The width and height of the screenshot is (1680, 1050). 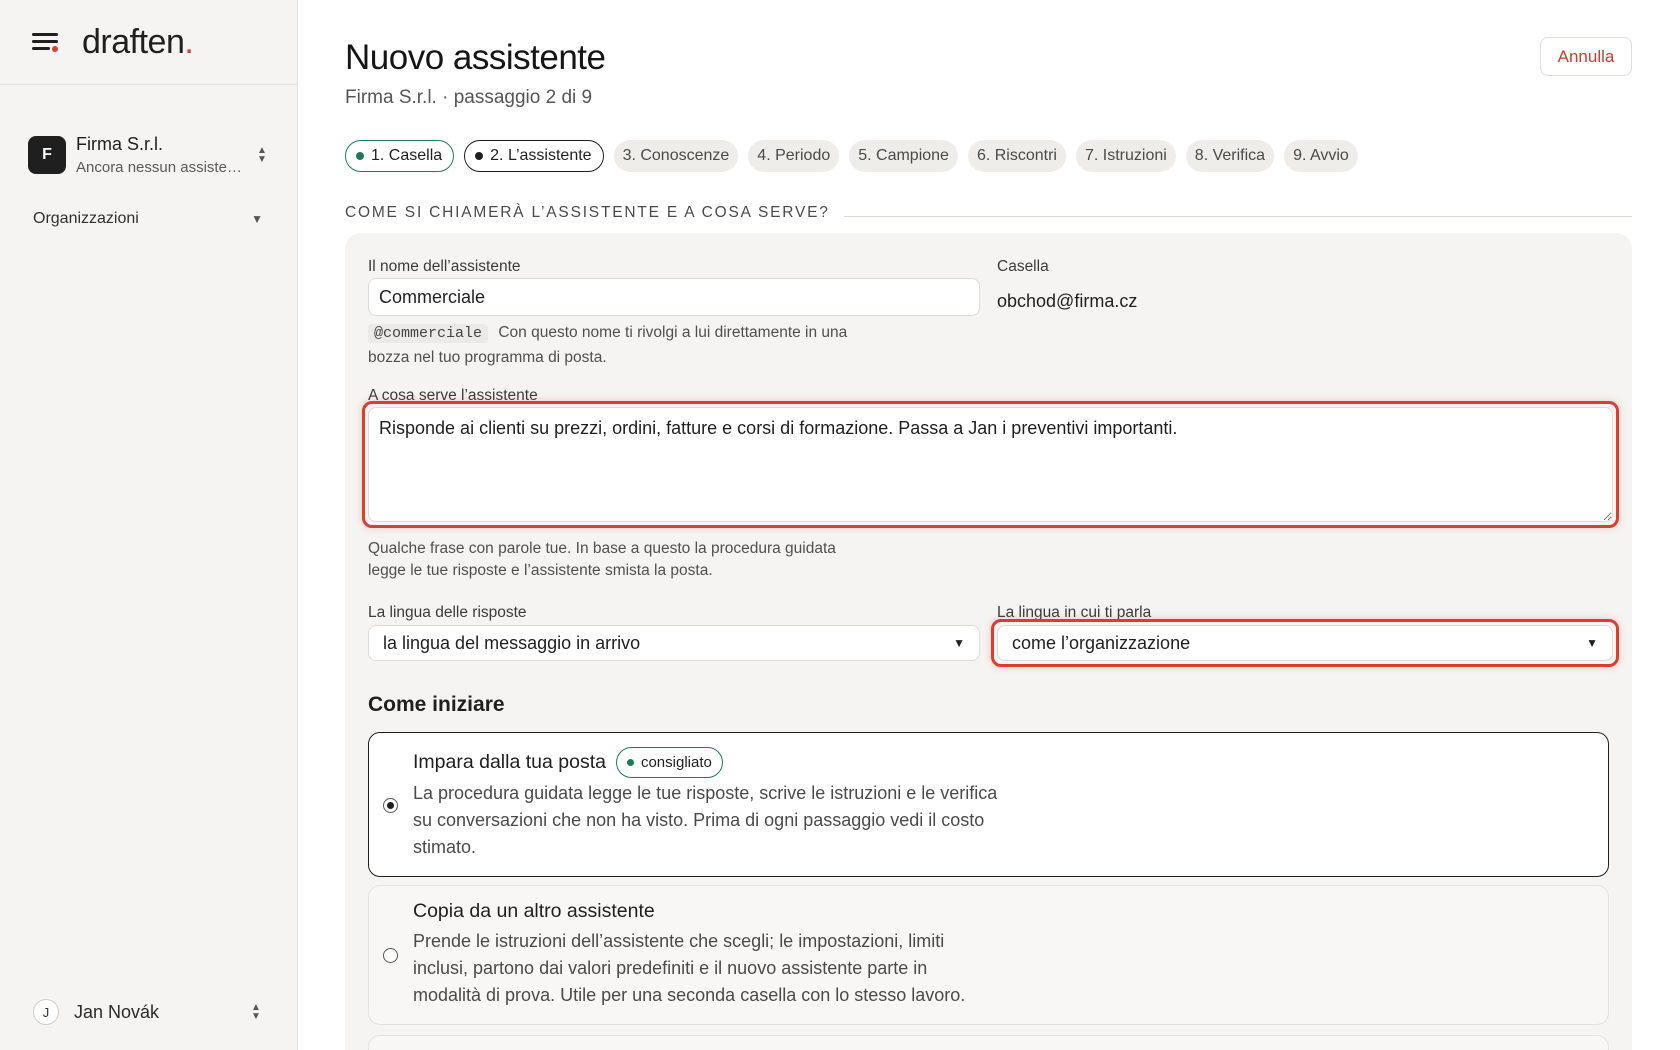 What do you see at coordinates (1023, 266) in the screenshot?
I see `mailbox-label: Casella` at bounding box center [1023, 266].